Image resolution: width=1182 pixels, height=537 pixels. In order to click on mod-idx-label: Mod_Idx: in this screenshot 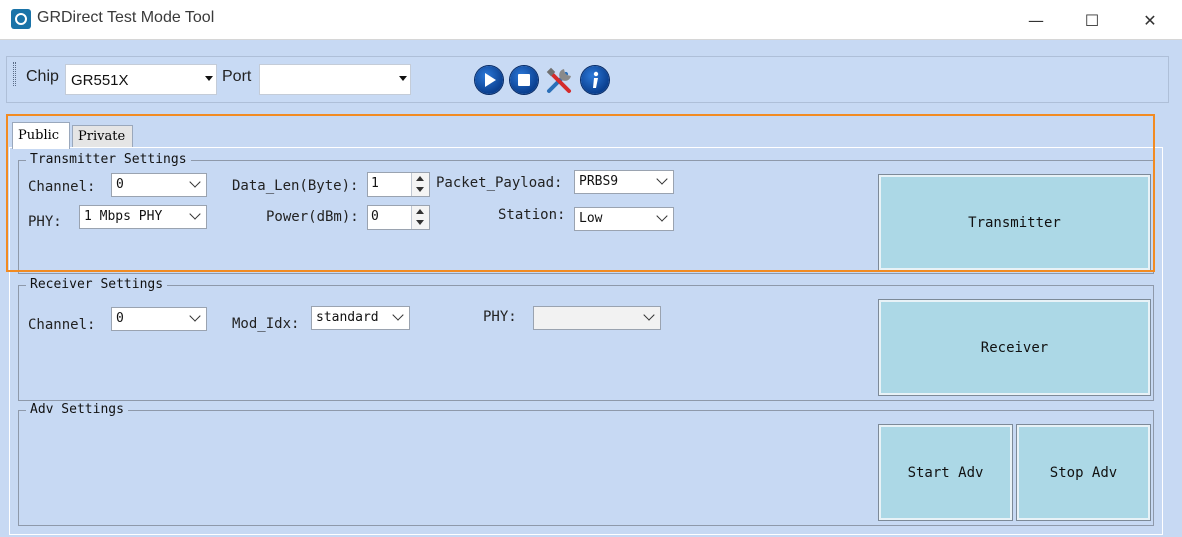, I will do `click(266, 324)`.